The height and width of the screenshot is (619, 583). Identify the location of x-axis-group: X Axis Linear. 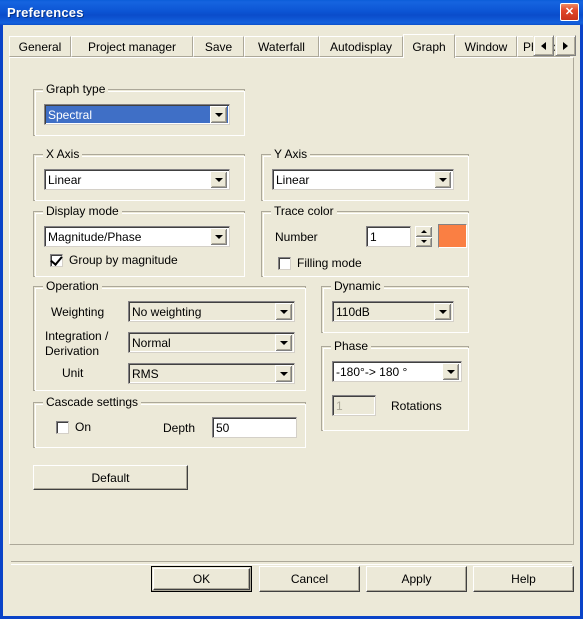
(139, 174).